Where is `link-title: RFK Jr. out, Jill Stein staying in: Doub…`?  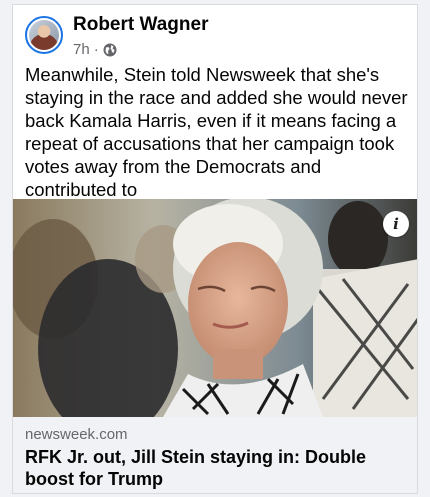
link-title: RFK Jr. out, Jill Stein staying in: Doub… is located at coordinates (215, 468).